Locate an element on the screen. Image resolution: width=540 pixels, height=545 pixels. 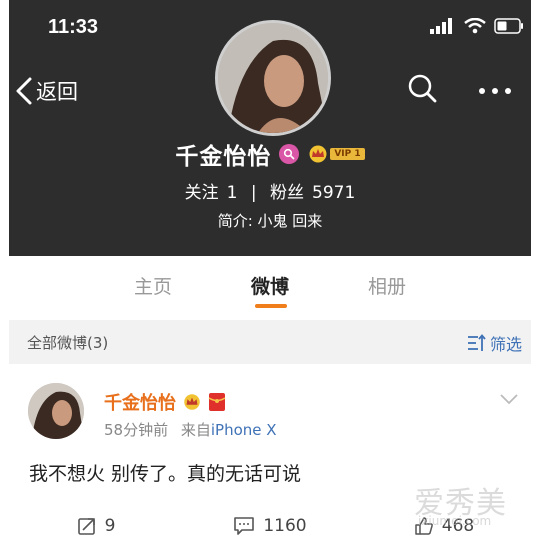
all-posts-label: 全部微博(3) is located at coordinates (68, 343).